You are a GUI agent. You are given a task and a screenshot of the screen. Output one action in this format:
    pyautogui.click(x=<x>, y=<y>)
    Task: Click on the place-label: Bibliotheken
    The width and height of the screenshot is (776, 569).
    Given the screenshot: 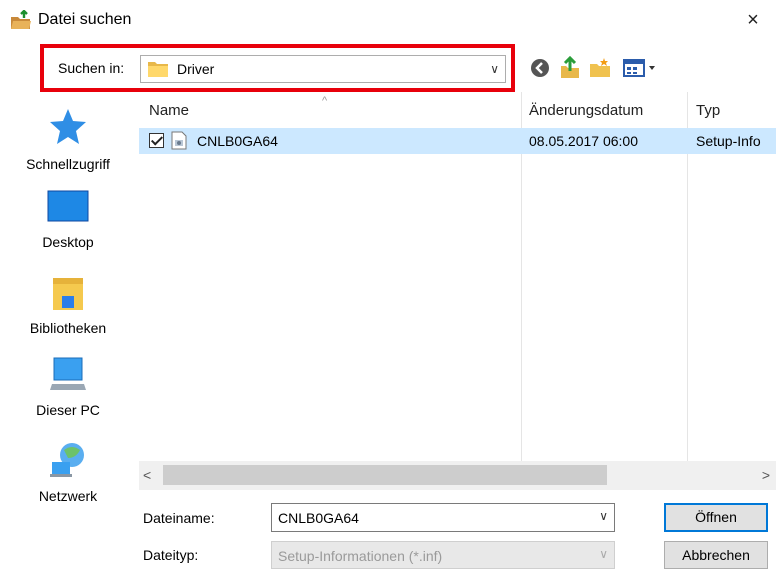 What is the action you would take?
    pyautogui.click(x=68, y=328)
    